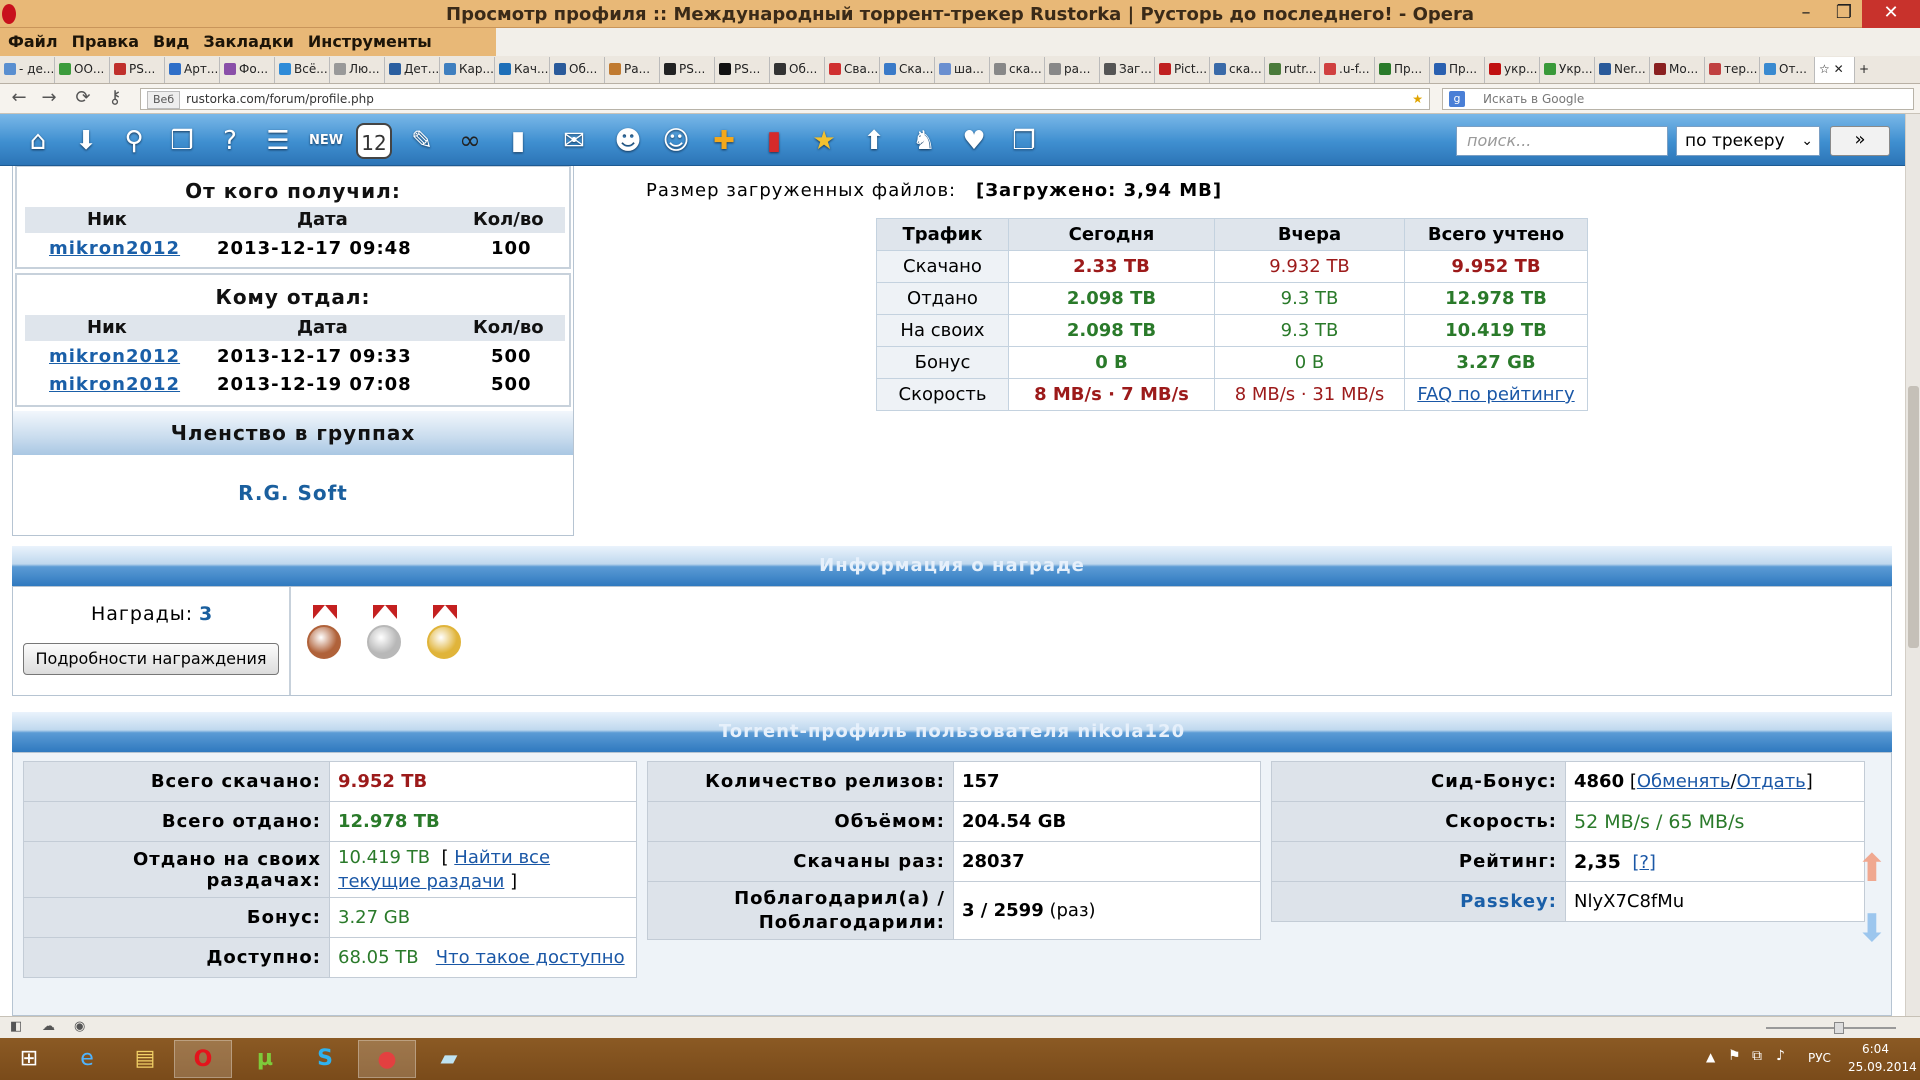 The width and height of the screenshot is (1920, 1080). Describe the element at coordinates (38, 141) in the screenshot. I see `home-icon: ⌂` at that location.